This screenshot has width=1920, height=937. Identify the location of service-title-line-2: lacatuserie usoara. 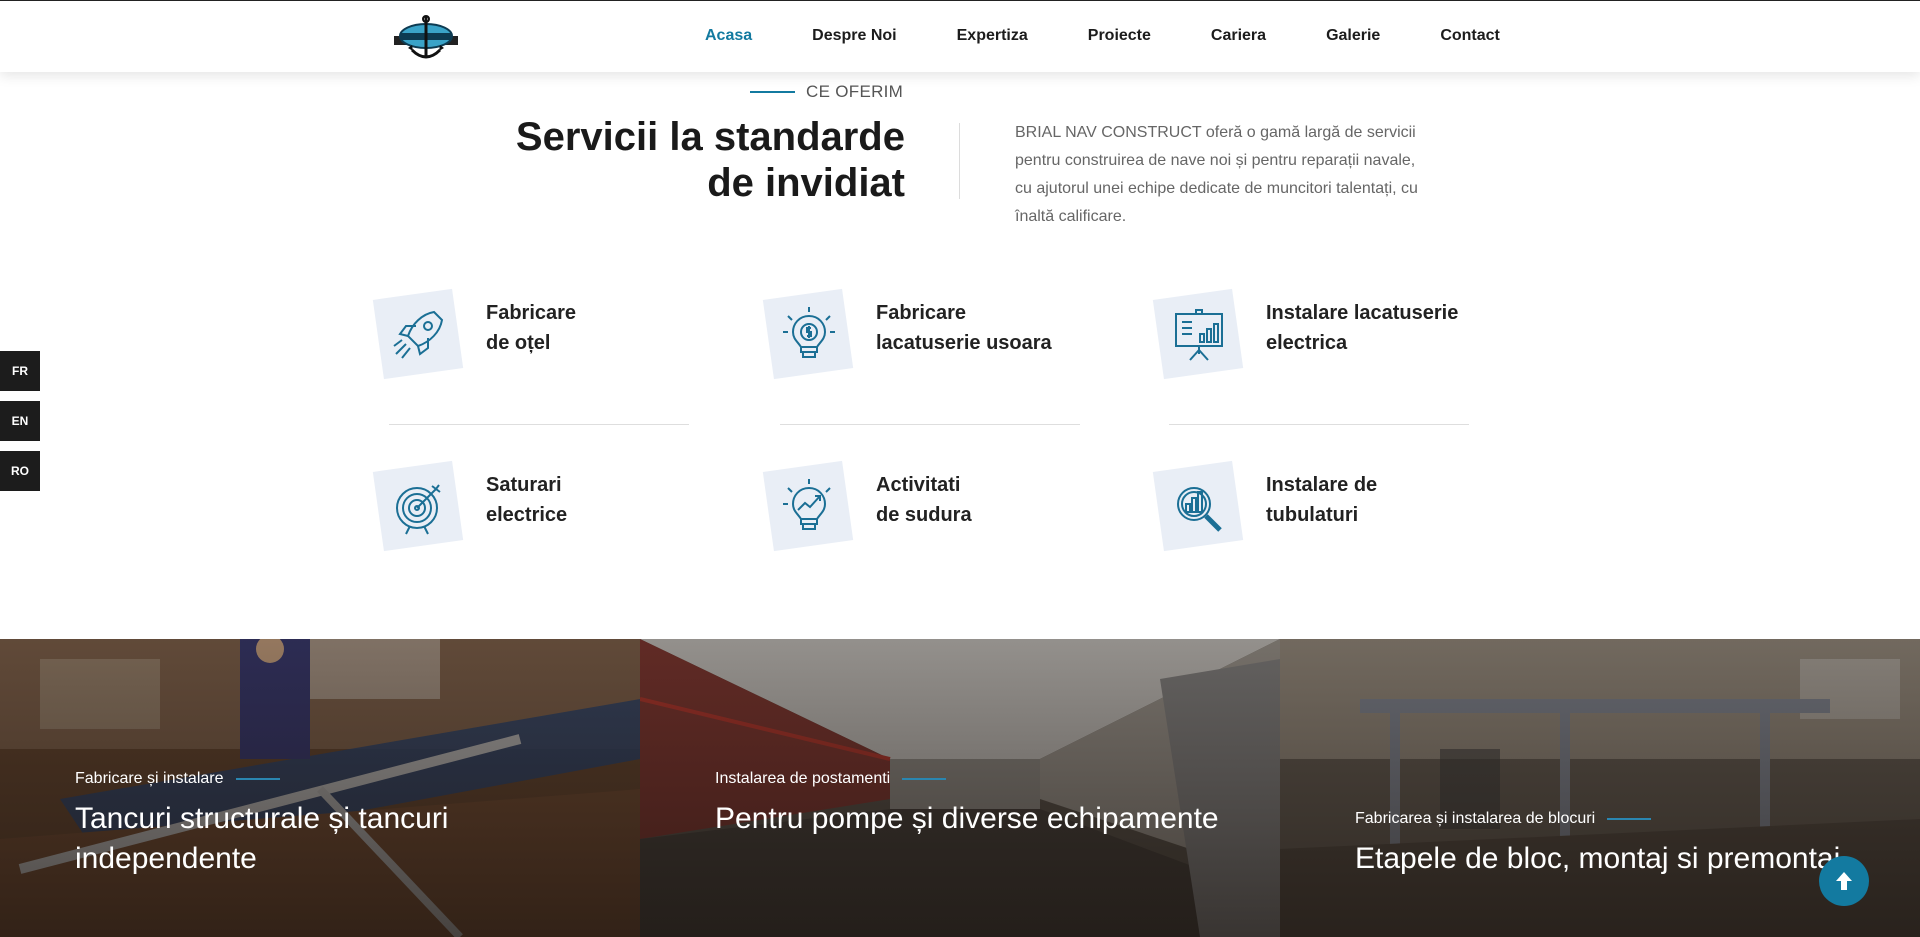
(964, 343).